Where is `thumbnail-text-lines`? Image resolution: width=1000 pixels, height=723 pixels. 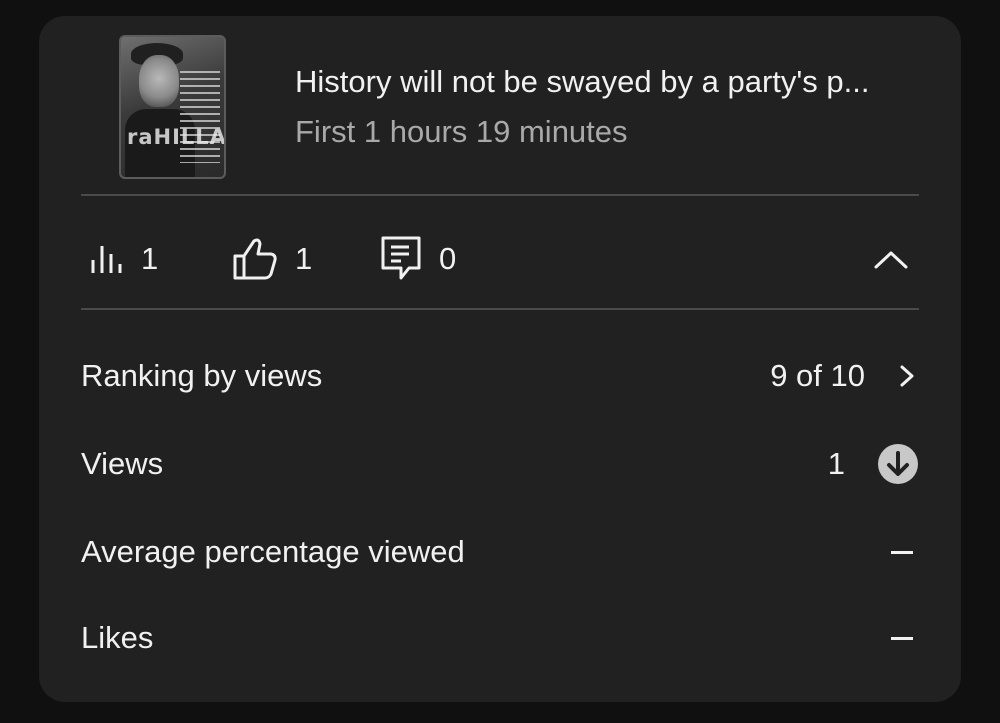
thumbnail-text-lines is located at coordinates (200, 117).